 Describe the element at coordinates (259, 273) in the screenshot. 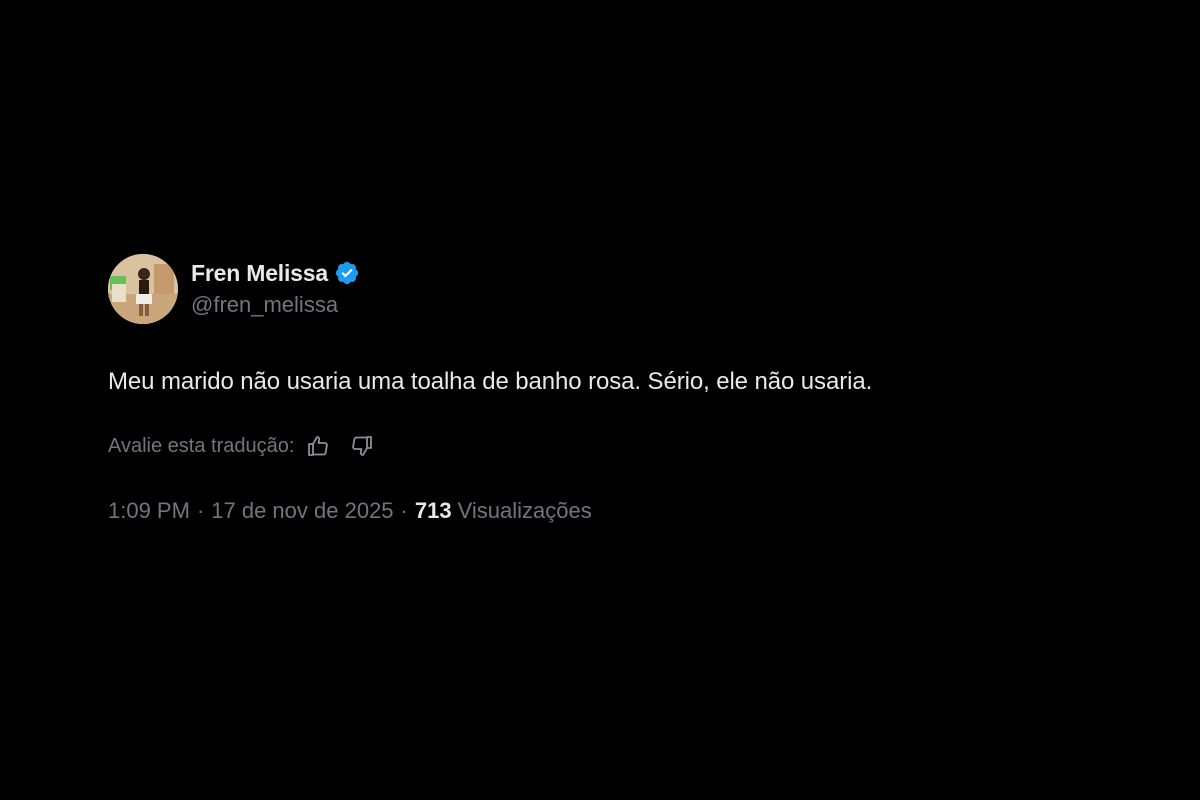

I see `display-name: Fren Melissa` at that location.